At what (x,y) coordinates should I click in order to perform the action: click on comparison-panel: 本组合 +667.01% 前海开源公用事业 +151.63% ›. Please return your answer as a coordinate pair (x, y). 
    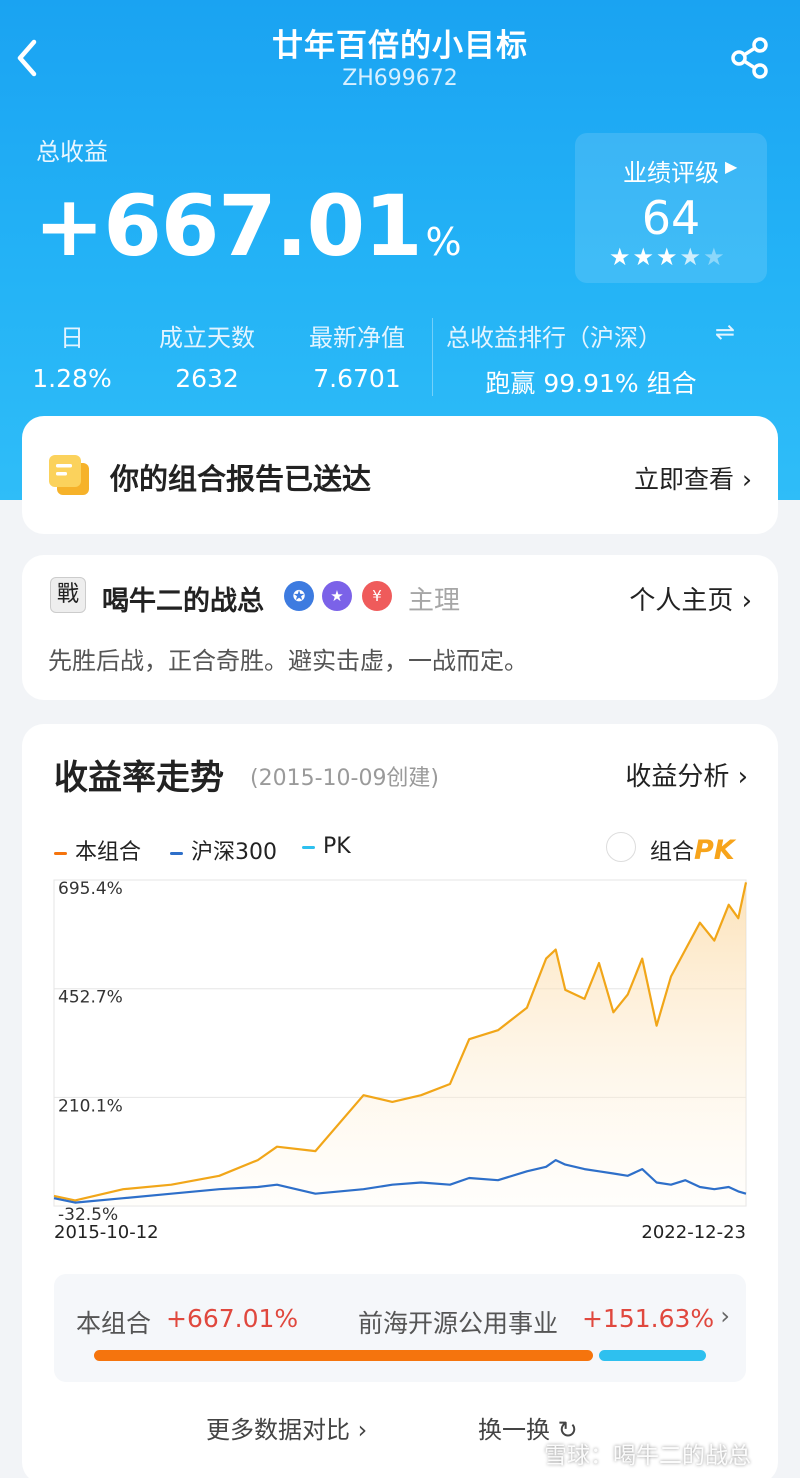
    Looking at the image, I should click on (400, 1328).